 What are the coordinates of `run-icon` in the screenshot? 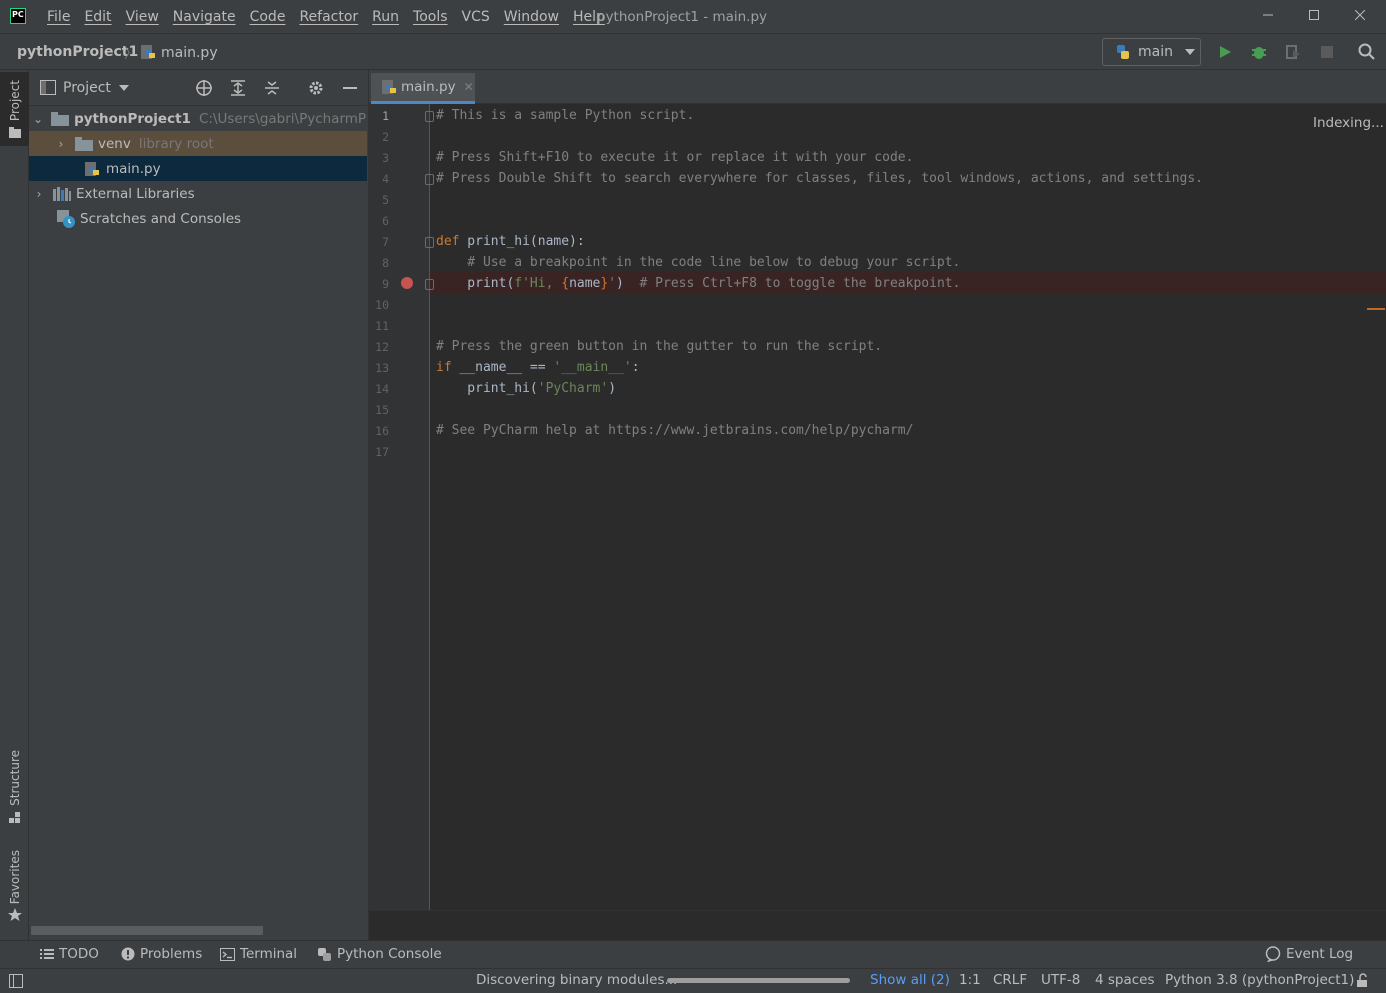 It's located at (1225, 52).